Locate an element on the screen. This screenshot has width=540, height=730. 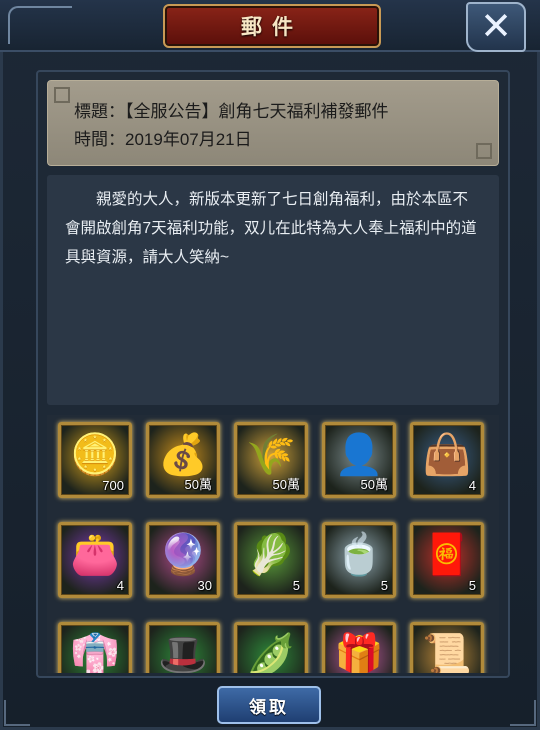
mail-header-box: 標題：【全服公告】創角七天福利補發郵件 時間：2019年07月21日 is located at coordinates (273, 123).